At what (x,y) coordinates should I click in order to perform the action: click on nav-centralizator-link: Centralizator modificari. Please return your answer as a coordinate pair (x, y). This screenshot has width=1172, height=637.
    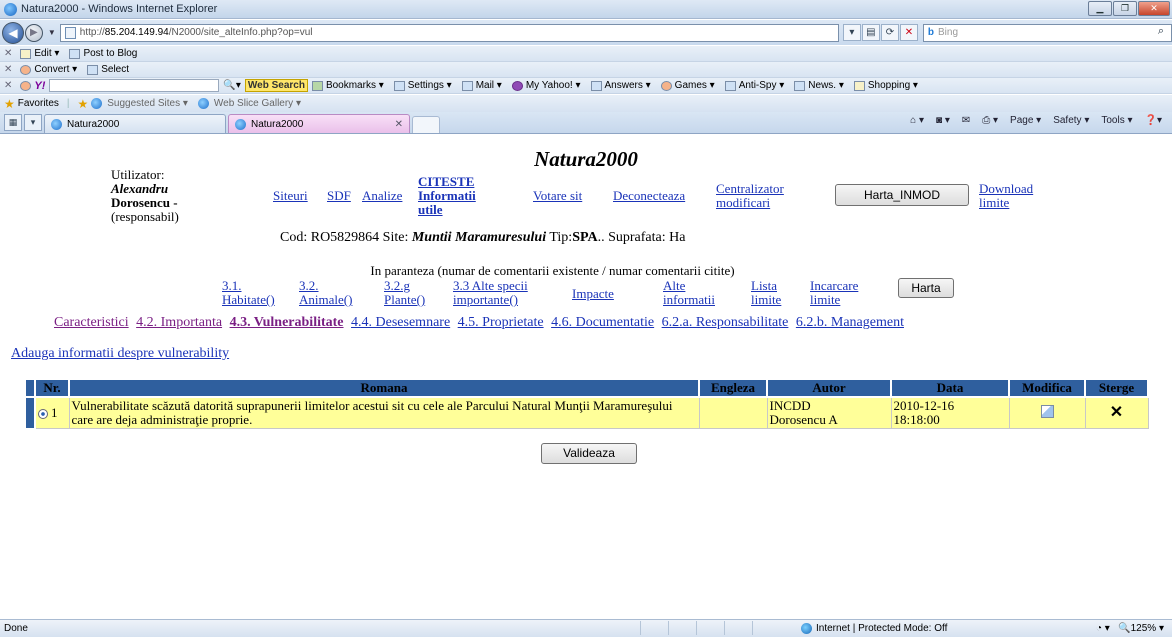
    Looking at the image, I should click on (750, 196).